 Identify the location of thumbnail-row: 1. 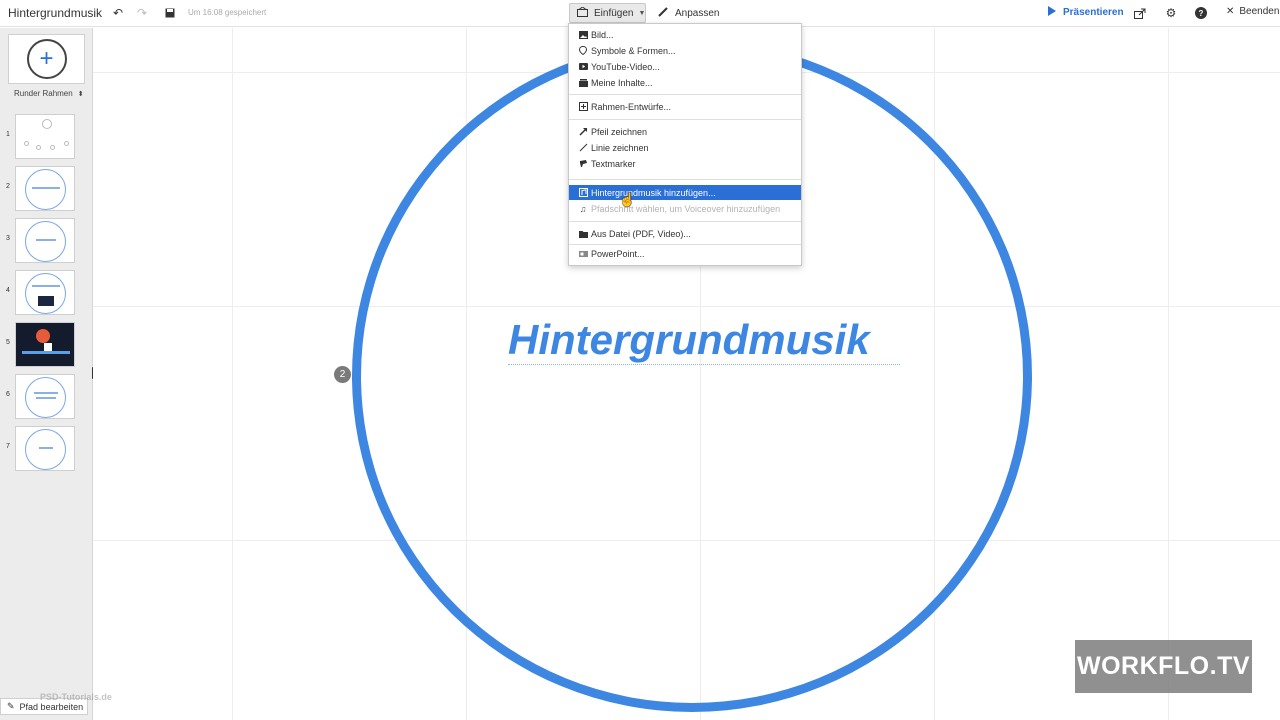
(46, 137).